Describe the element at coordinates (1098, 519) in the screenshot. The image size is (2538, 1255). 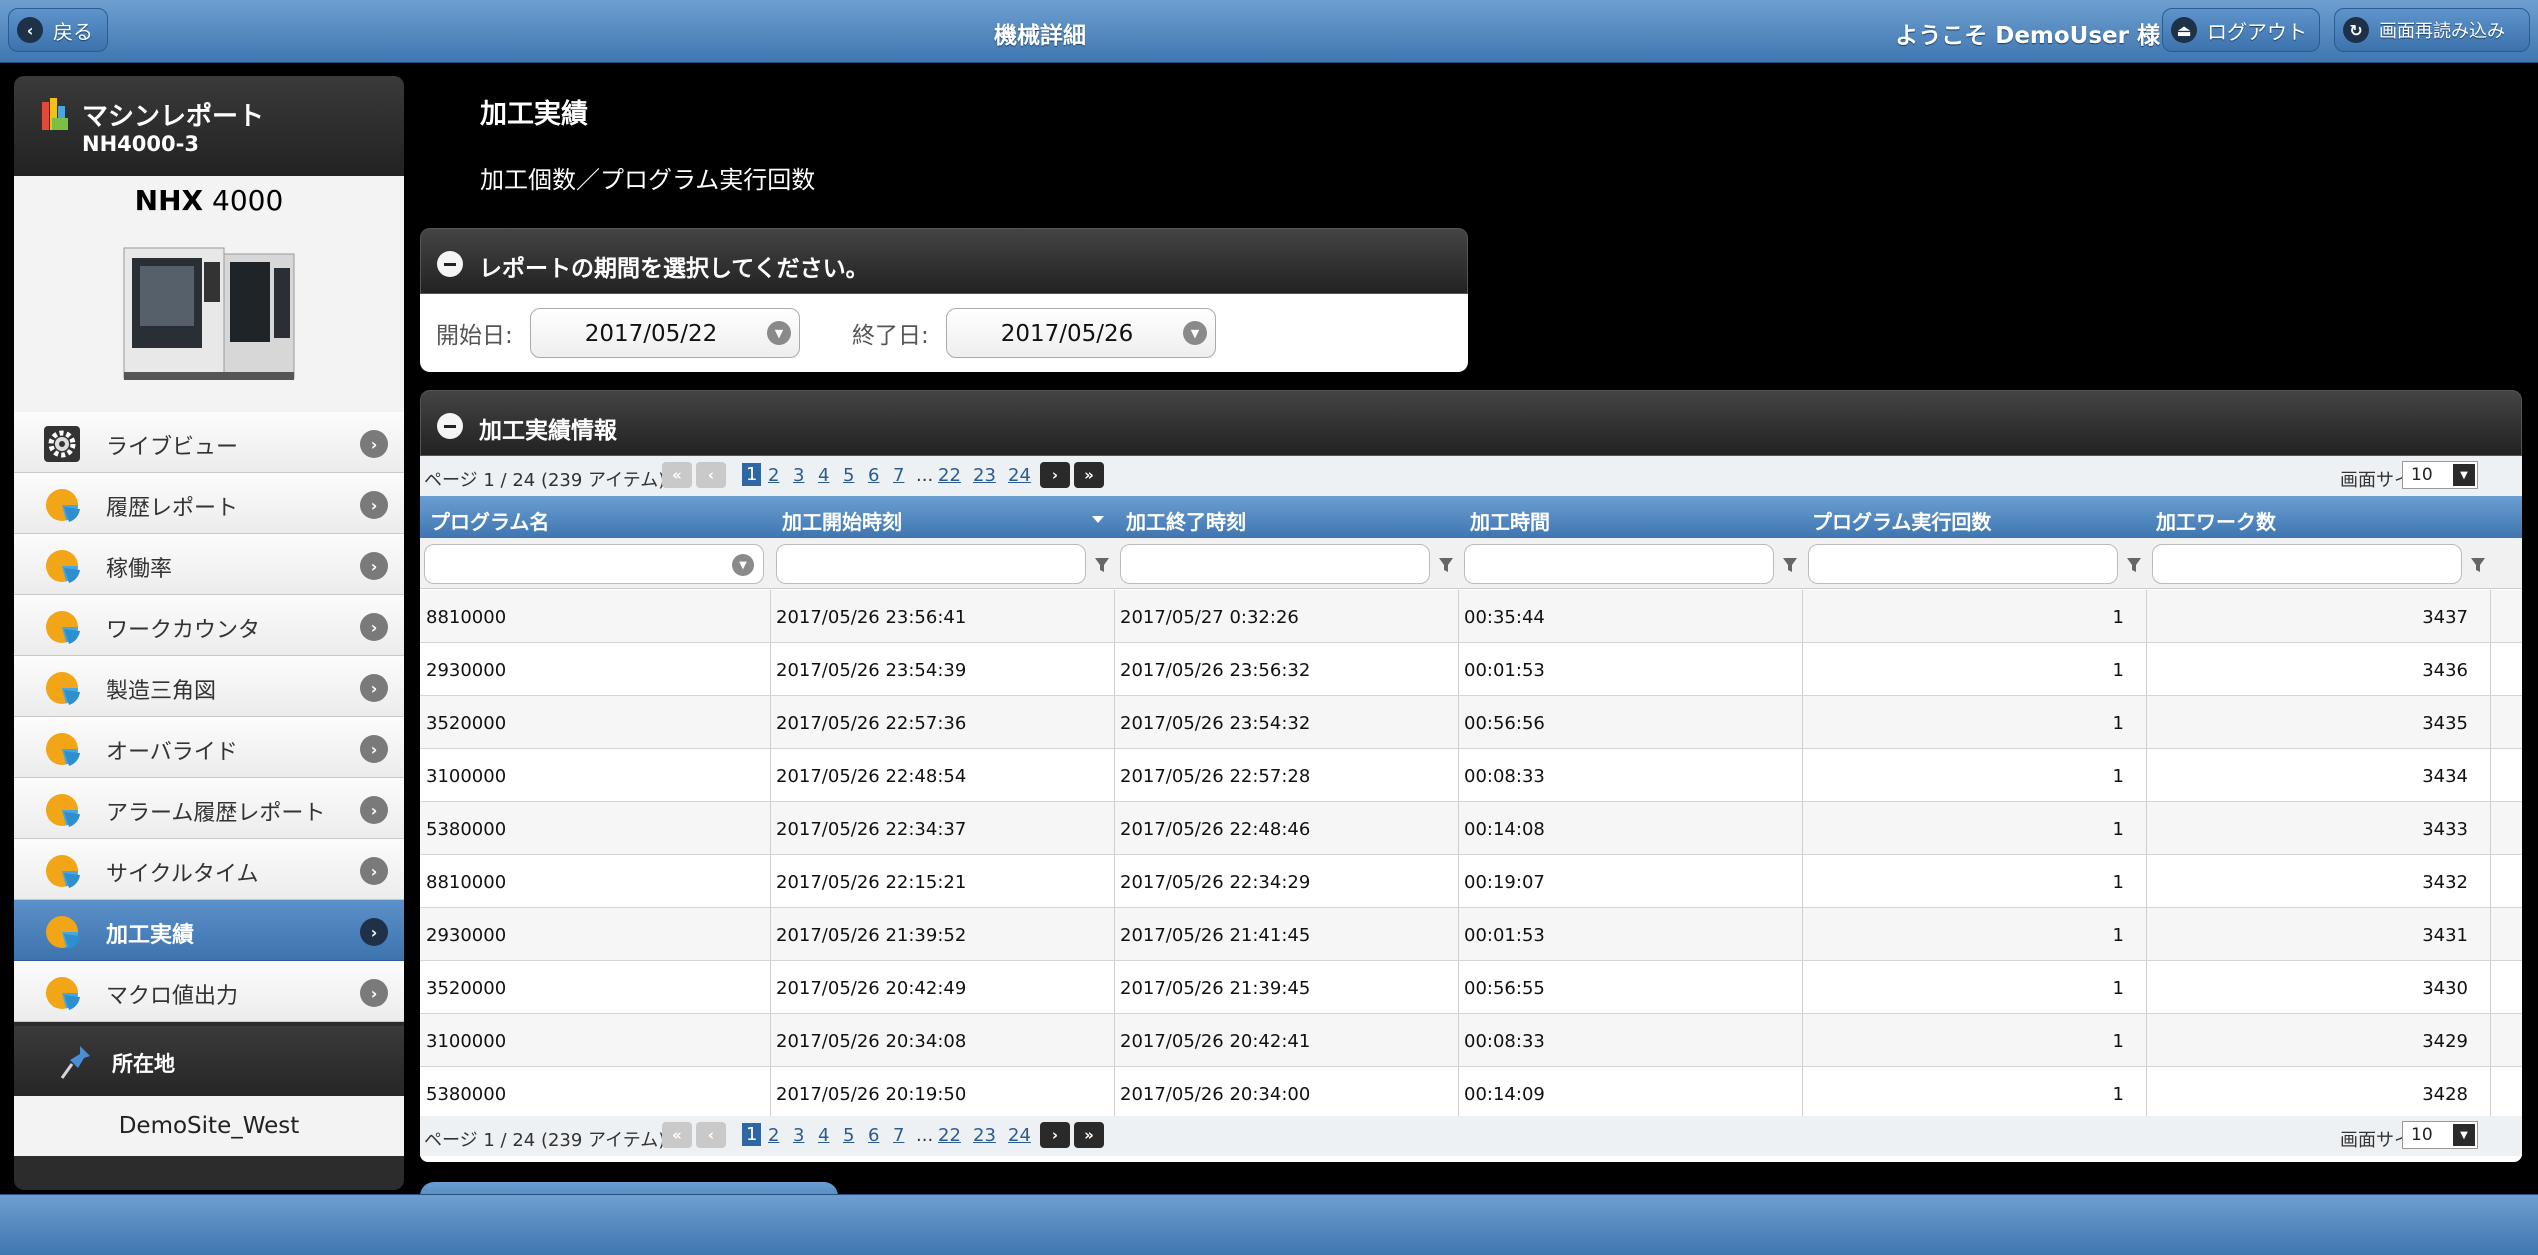
I see `sort-desc-icon` at that location.